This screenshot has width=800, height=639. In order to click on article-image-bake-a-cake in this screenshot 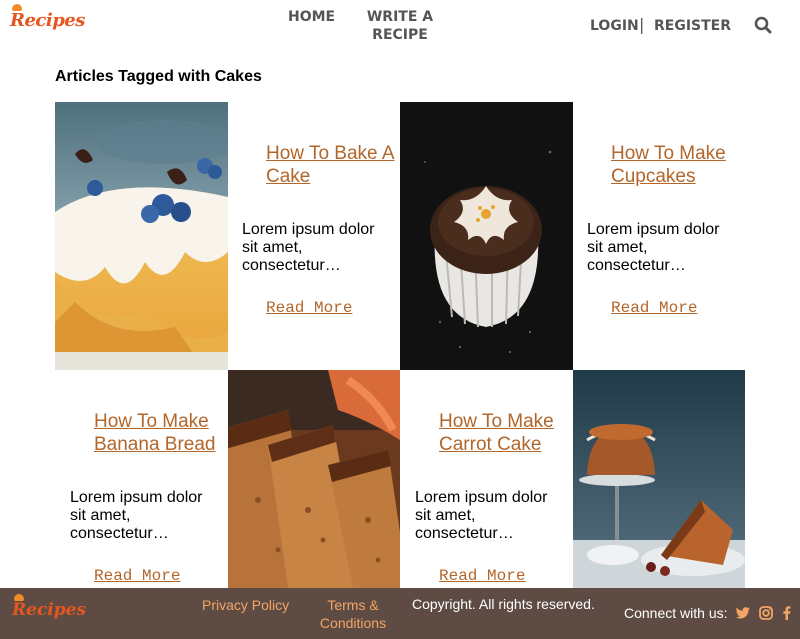, I will do `click(141, 236)`.